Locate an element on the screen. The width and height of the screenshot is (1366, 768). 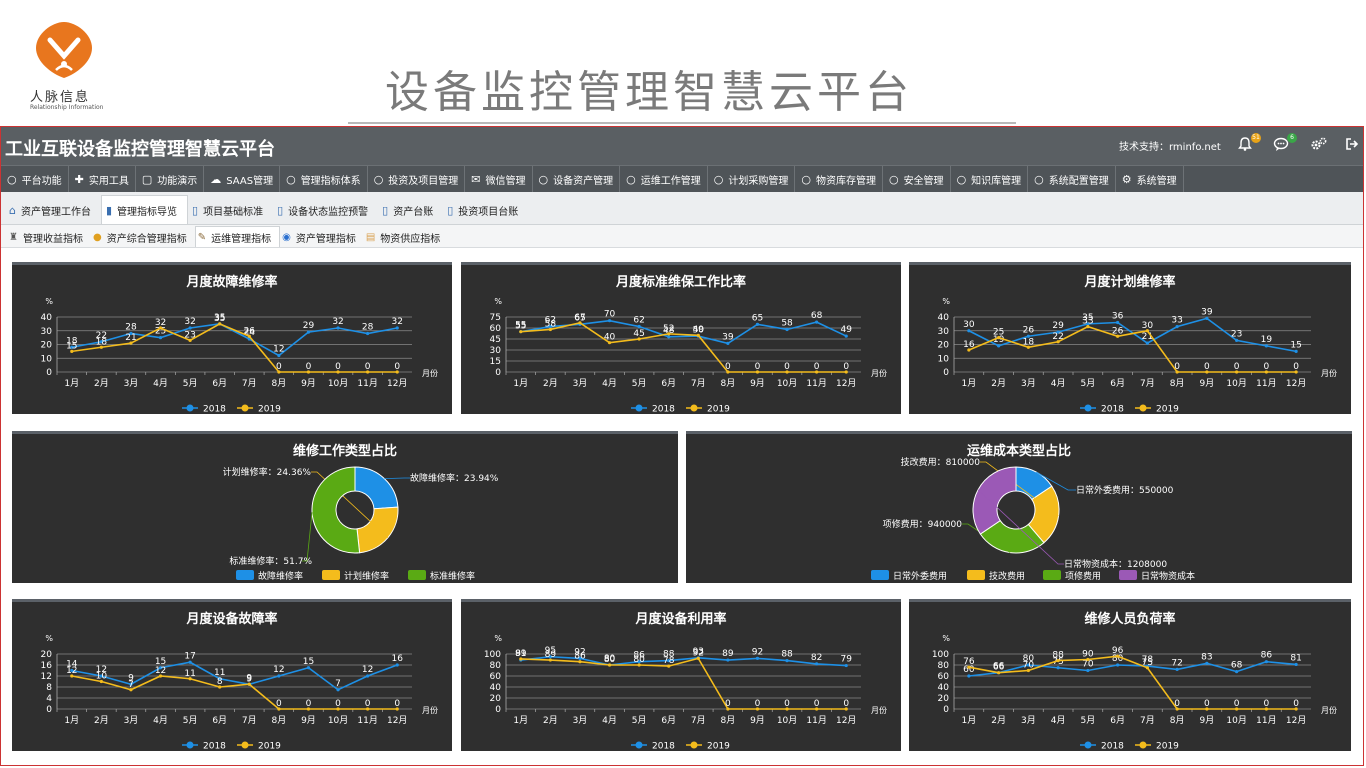
y-tick-label: 8 is located at coordinates (49, 688).